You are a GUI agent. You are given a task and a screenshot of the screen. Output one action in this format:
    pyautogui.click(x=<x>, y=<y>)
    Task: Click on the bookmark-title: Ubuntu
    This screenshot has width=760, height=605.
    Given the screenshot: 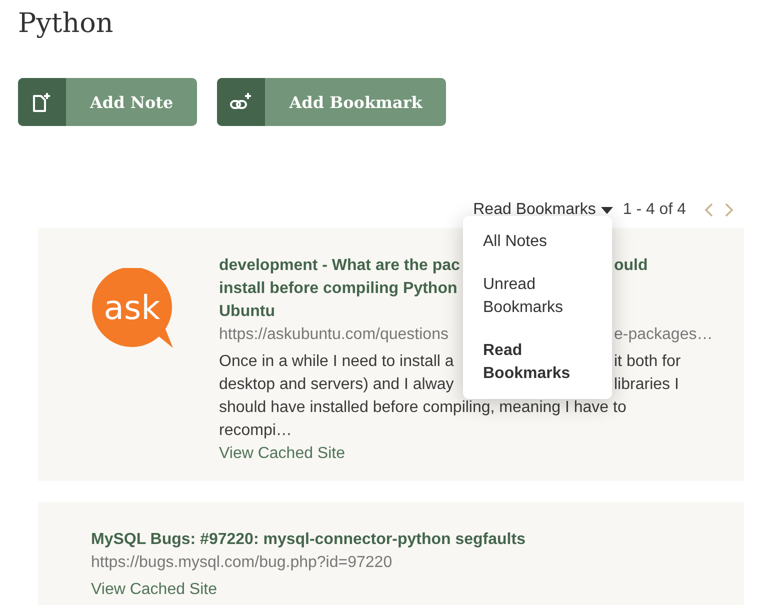 What is the action you would take?
    pyautogui.click(x=341, y=311)
    